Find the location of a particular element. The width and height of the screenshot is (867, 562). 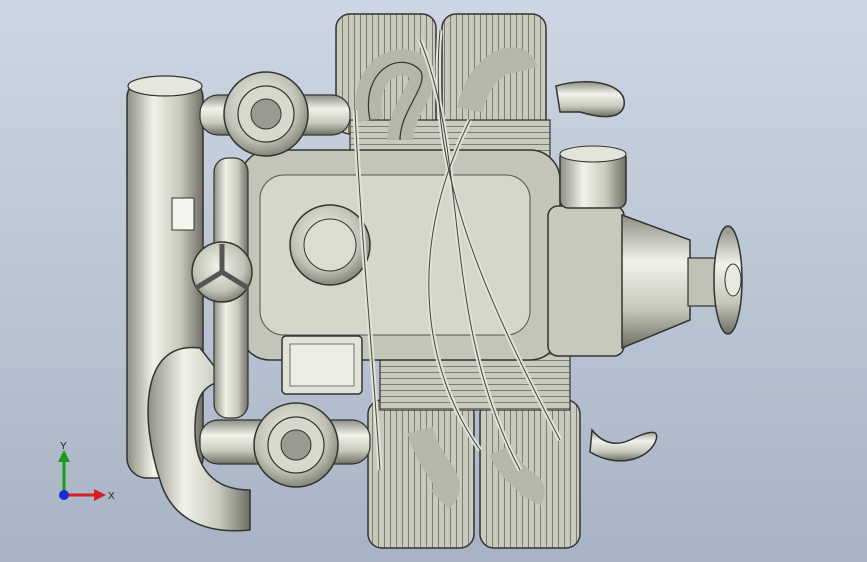

axis-triad: Y X is located at coordinates (86, 471).